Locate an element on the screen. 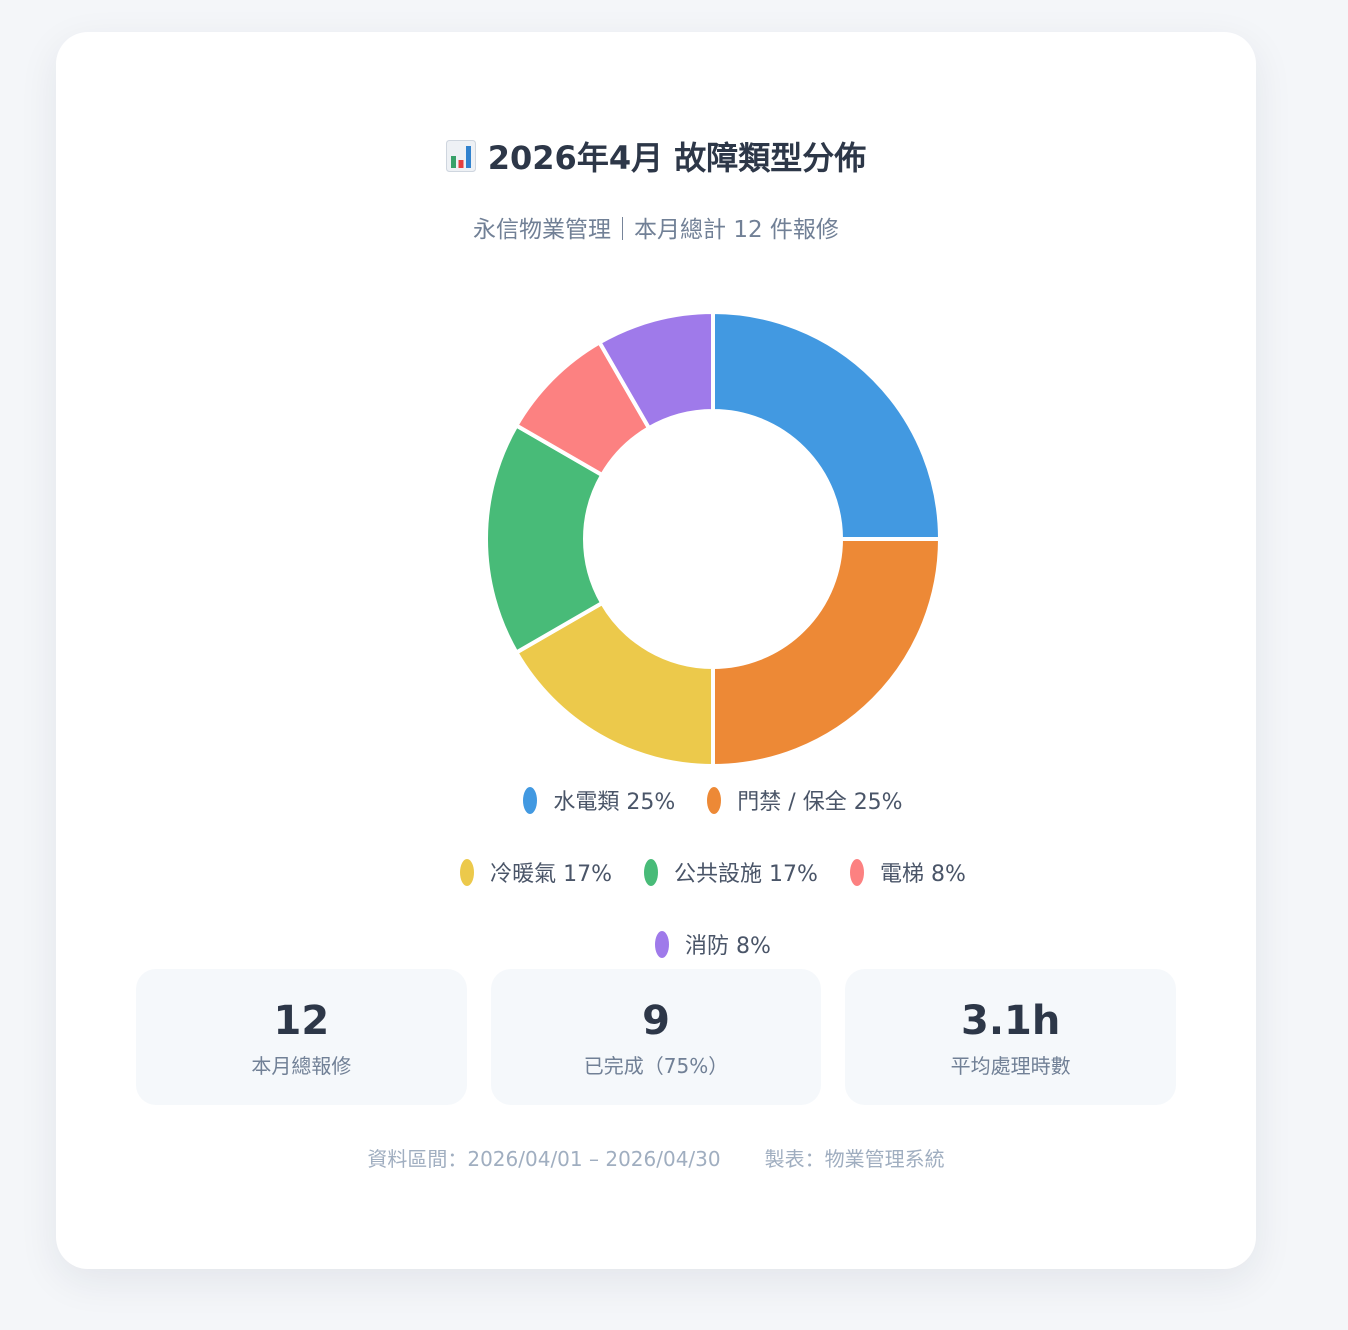  footer-date-range: 資料區間：2026/04/01 – 2026/04/30 is located at coordinates (544, 1159).